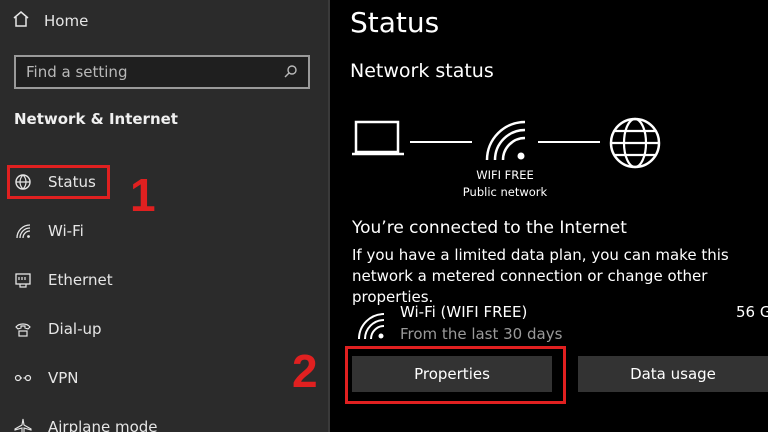  Describe the element at coordinates (371, 328) in the screenshot. I see `connection-wifi-icon` at that location.